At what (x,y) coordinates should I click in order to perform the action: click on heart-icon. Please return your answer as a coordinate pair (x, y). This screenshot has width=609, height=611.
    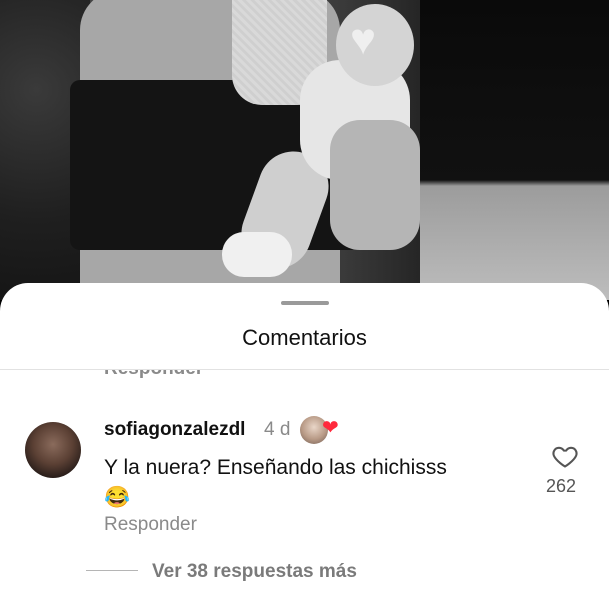
    Looking at the image, I should click on (565, 456).